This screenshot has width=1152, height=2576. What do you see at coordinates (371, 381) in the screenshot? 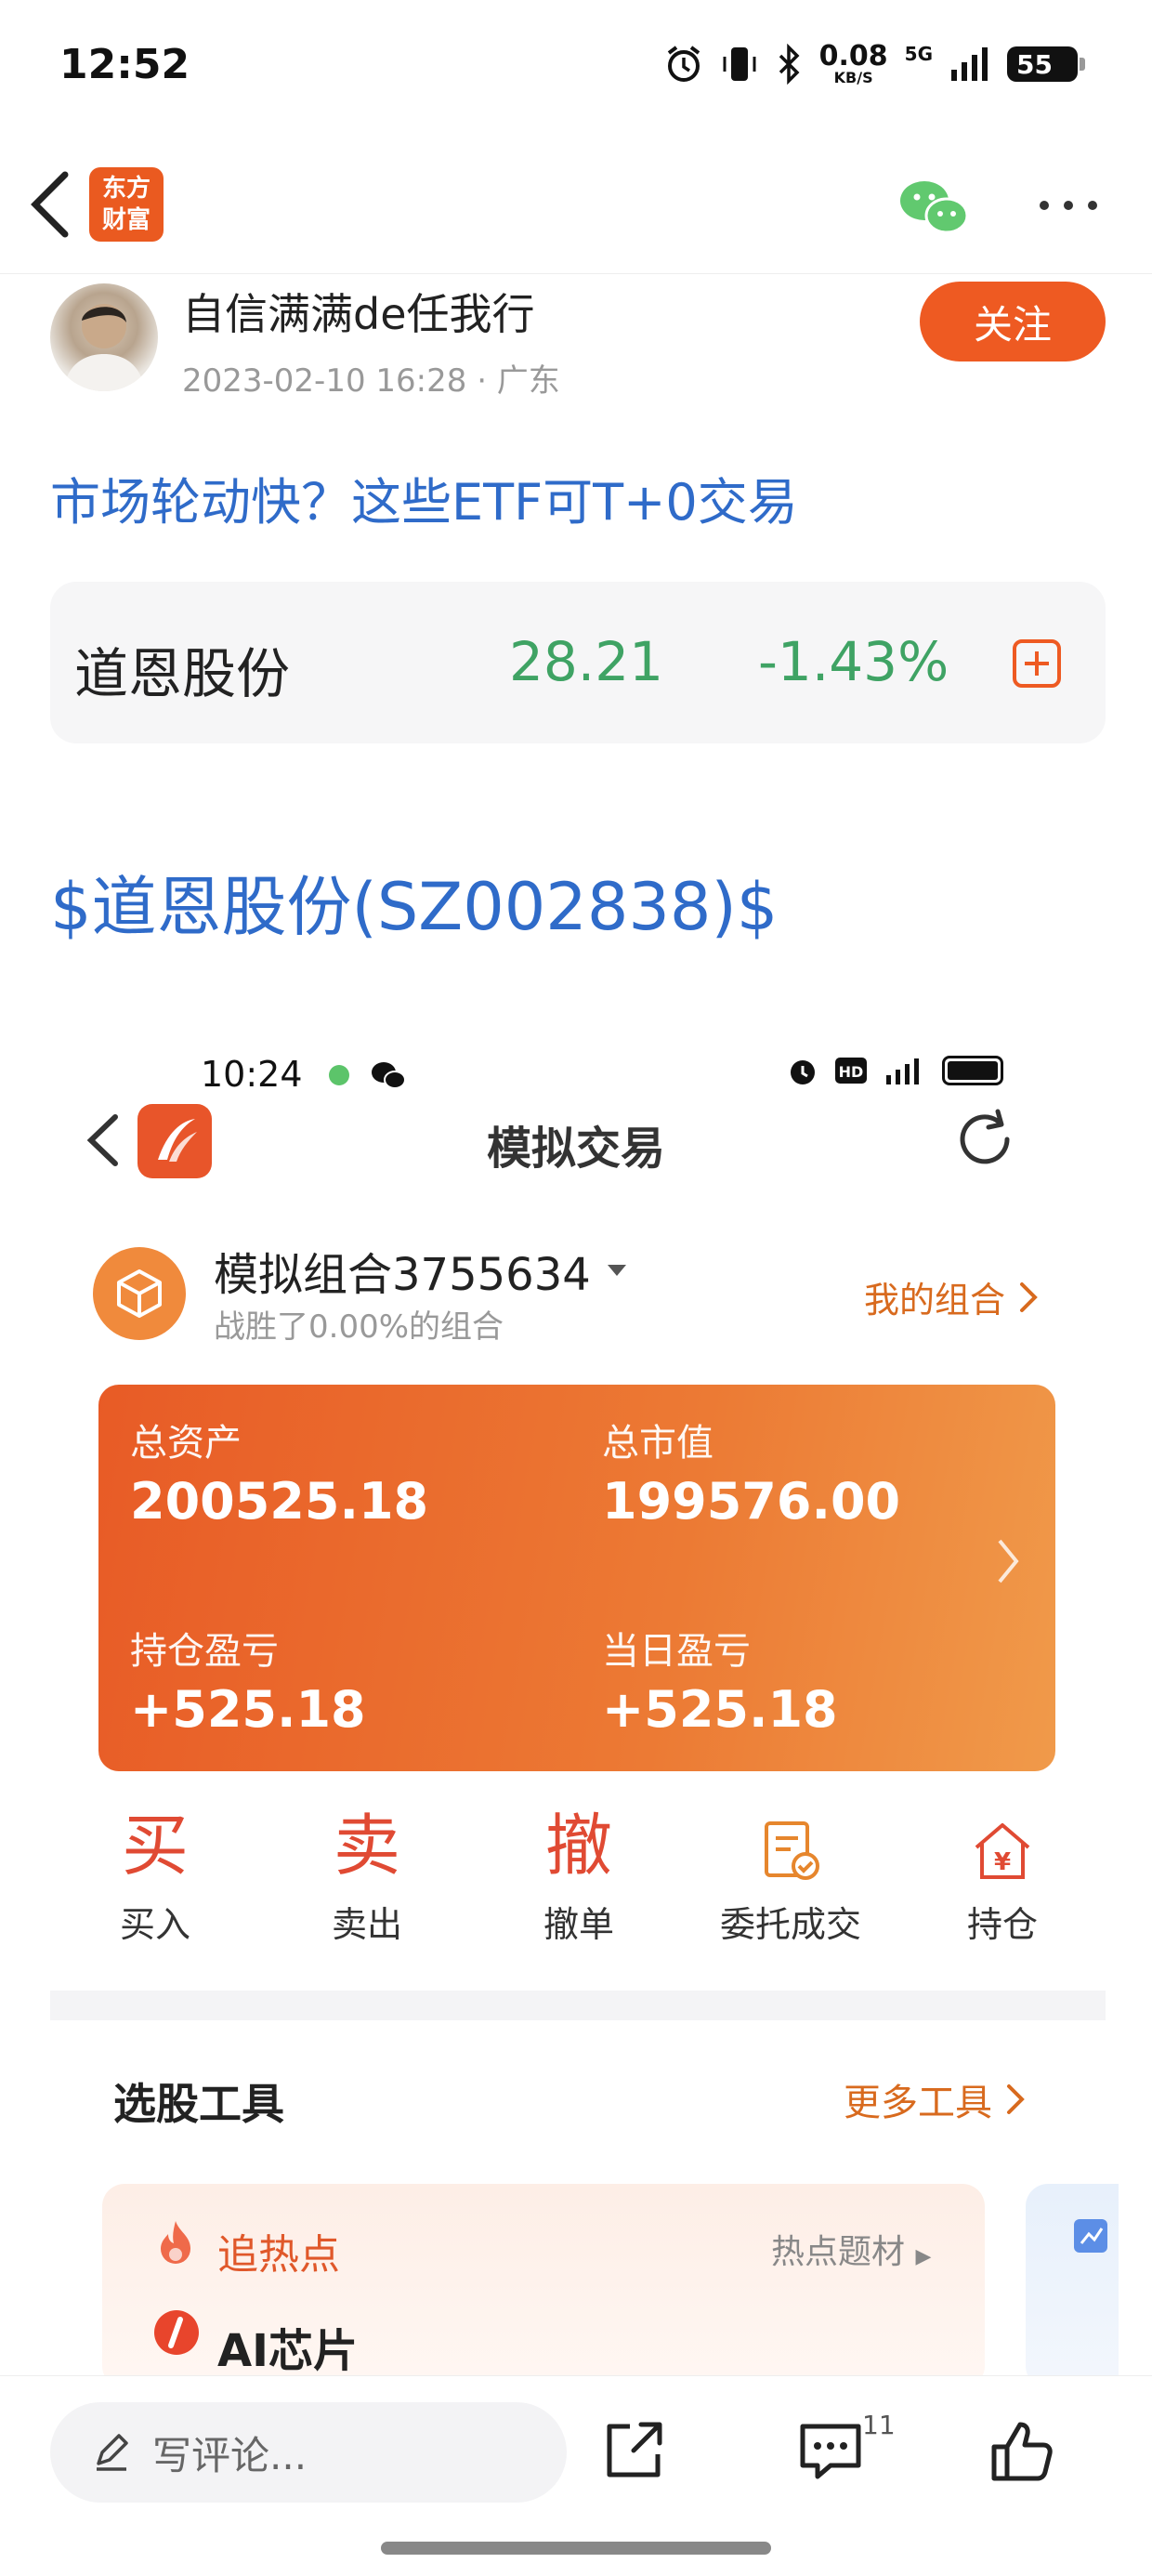
I see `post-meta: 2023-02-10 16:28 · 广东` at bounding box center [371, 381].